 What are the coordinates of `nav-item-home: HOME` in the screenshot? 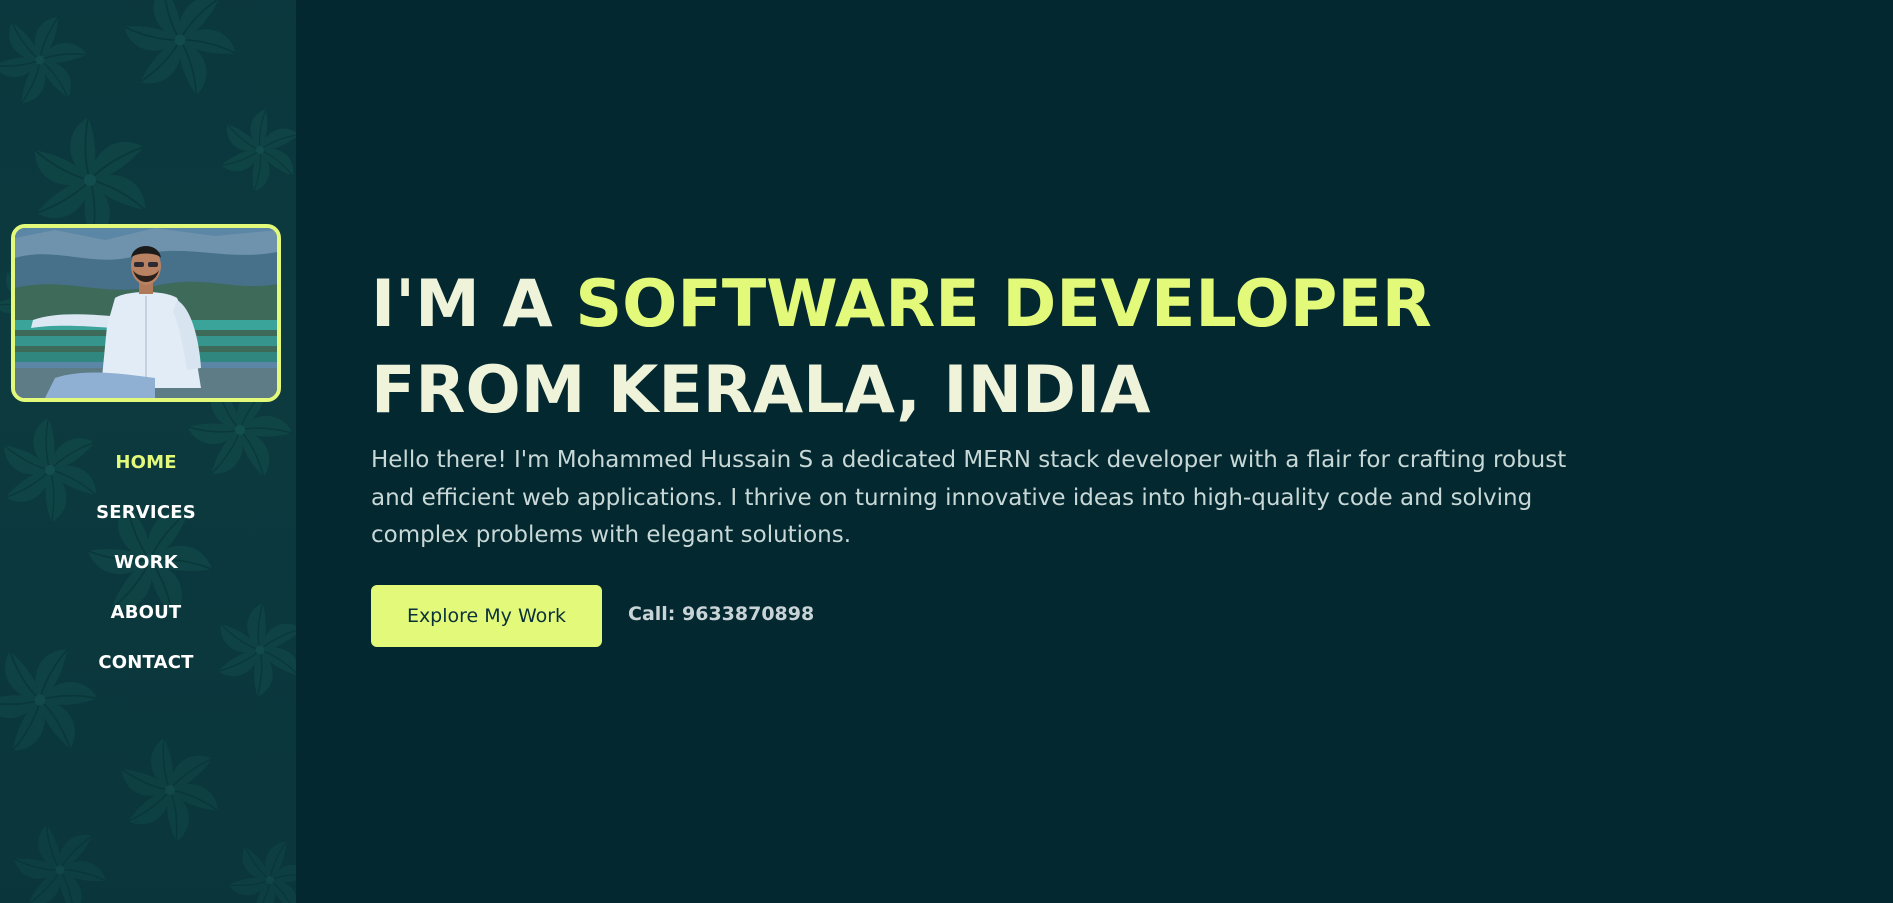 It's located at (145, 471).